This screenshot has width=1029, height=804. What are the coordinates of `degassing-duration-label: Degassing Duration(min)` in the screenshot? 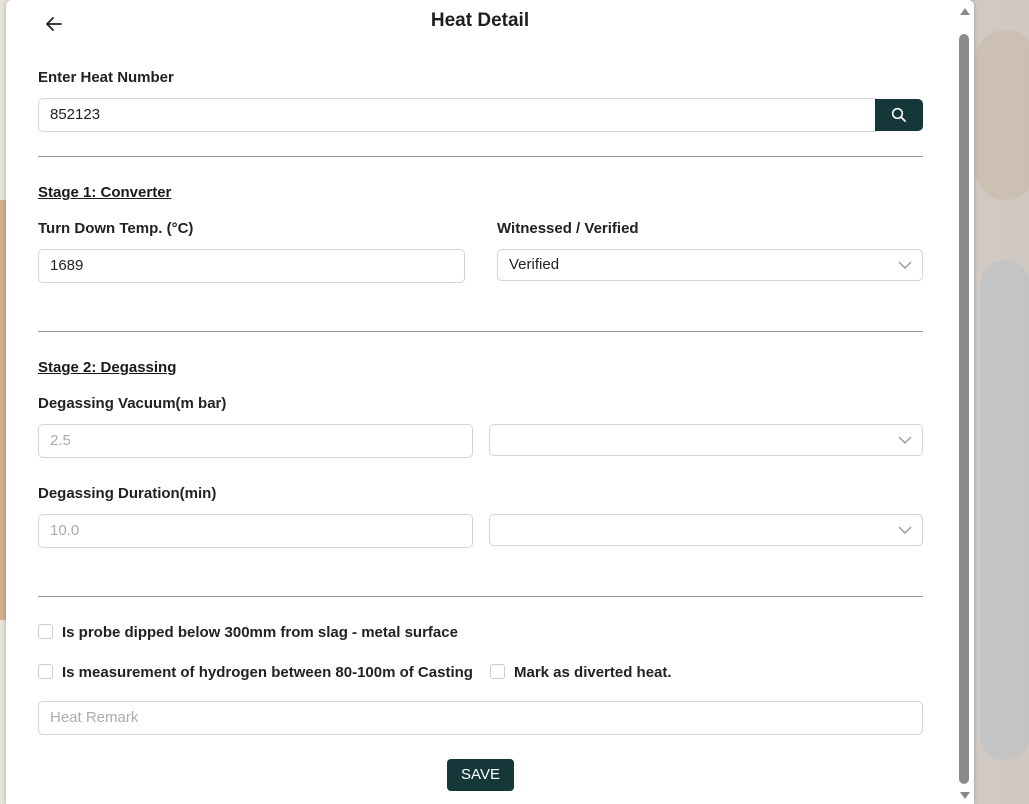 It's located at (127, 493).